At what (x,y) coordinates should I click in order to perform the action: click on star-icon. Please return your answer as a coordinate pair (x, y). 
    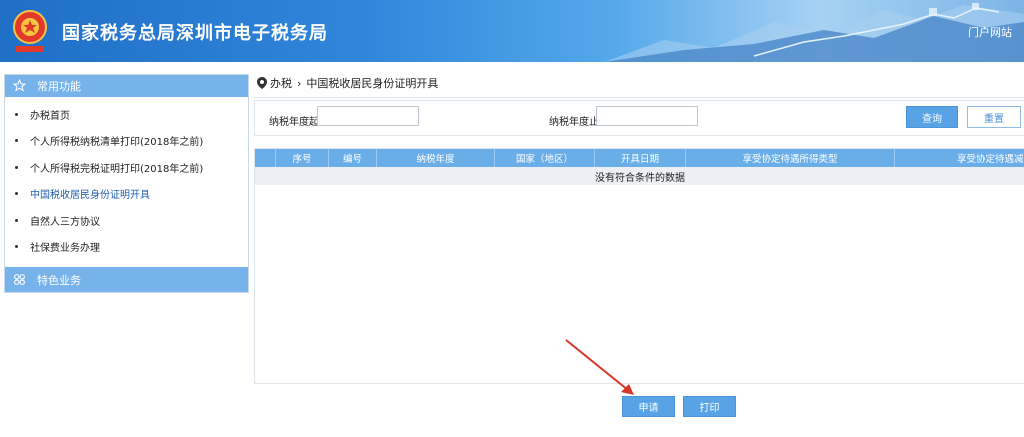
    Looking at the image, I should click on (20, 86).